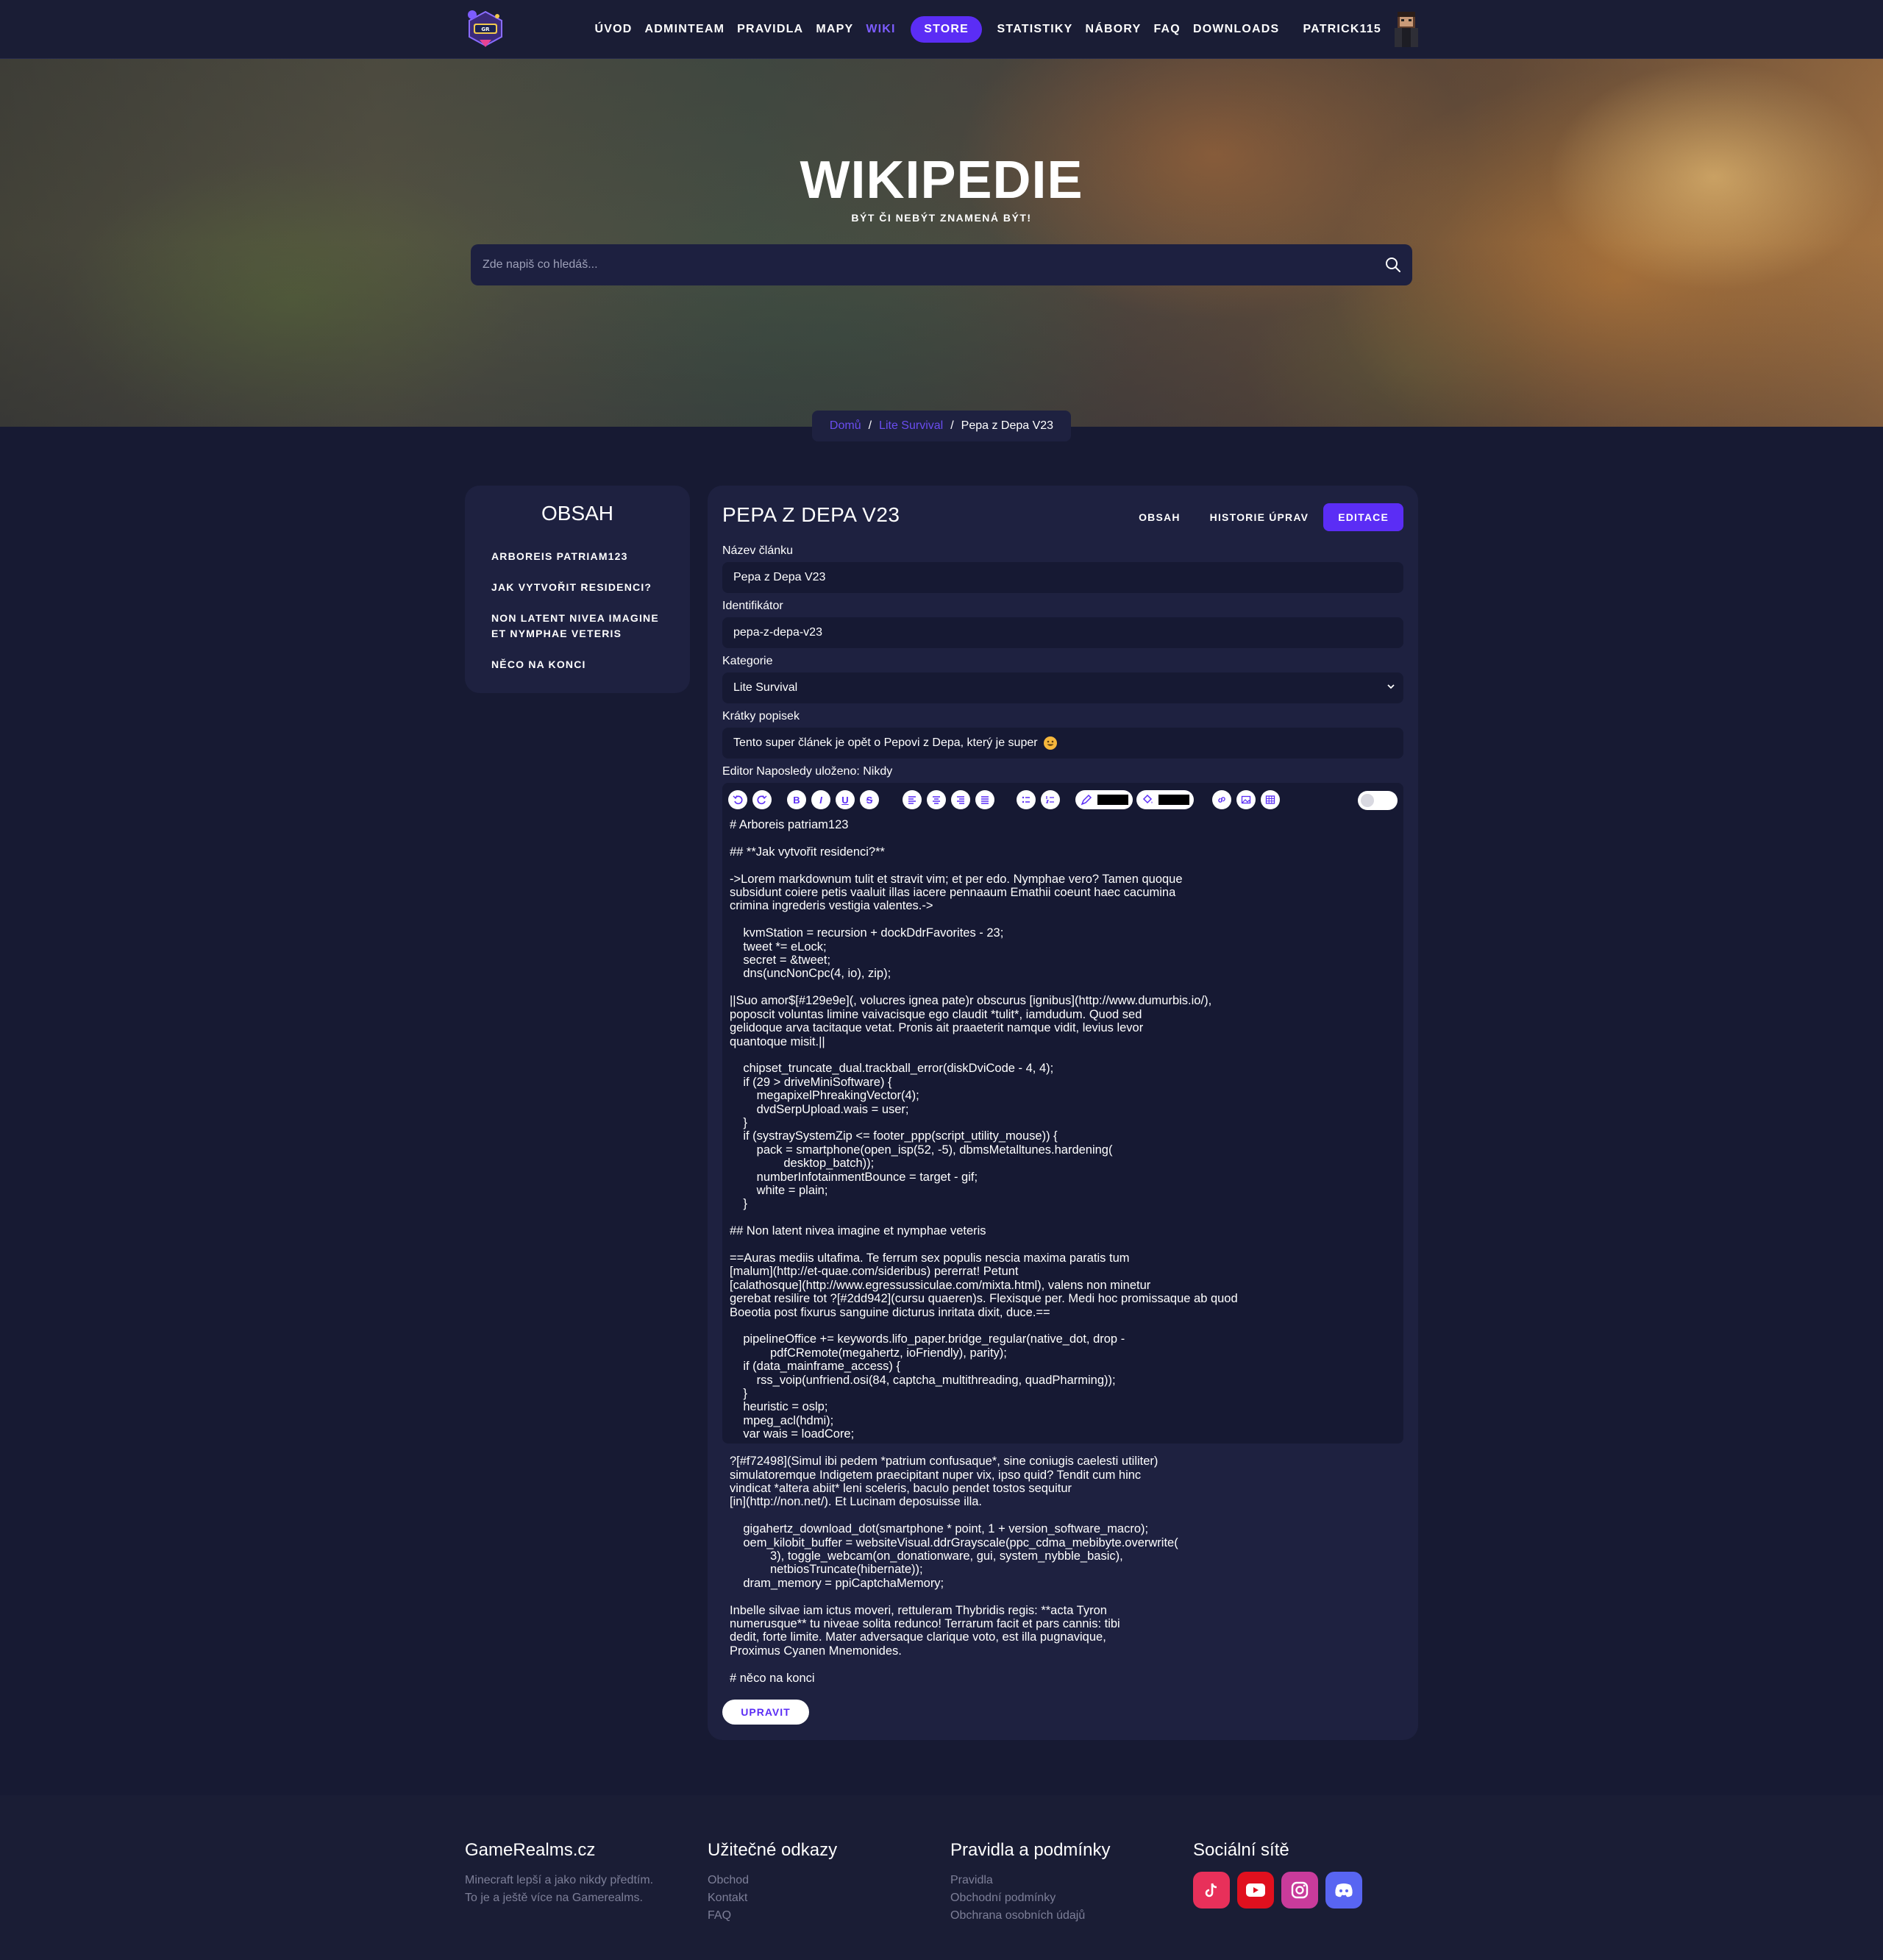 This screenshot has width=1883, height=1960. What do you see at coordinates (530, 1850) in the screenshot?
I see `footer-brand-title: GameRealms.cz` at bounding box center [530, 1850].